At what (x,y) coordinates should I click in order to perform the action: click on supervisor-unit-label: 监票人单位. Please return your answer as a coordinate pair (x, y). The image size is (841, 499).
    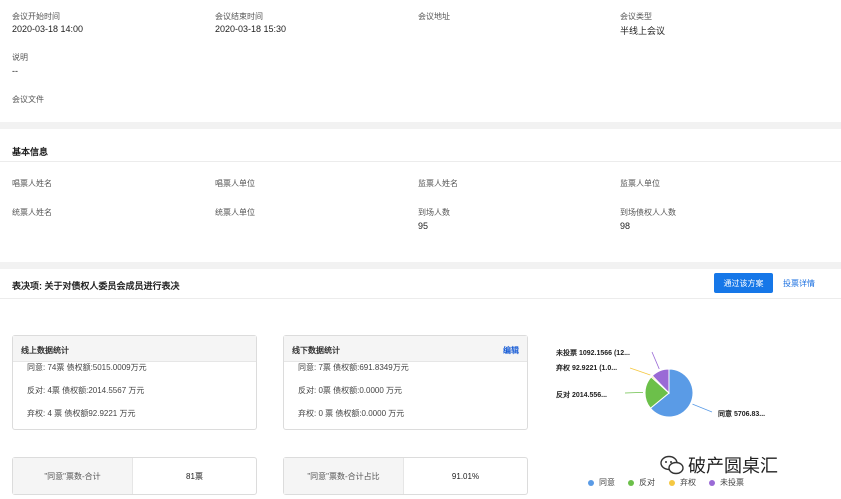
    Looking at the image, I should click on (640, 183).